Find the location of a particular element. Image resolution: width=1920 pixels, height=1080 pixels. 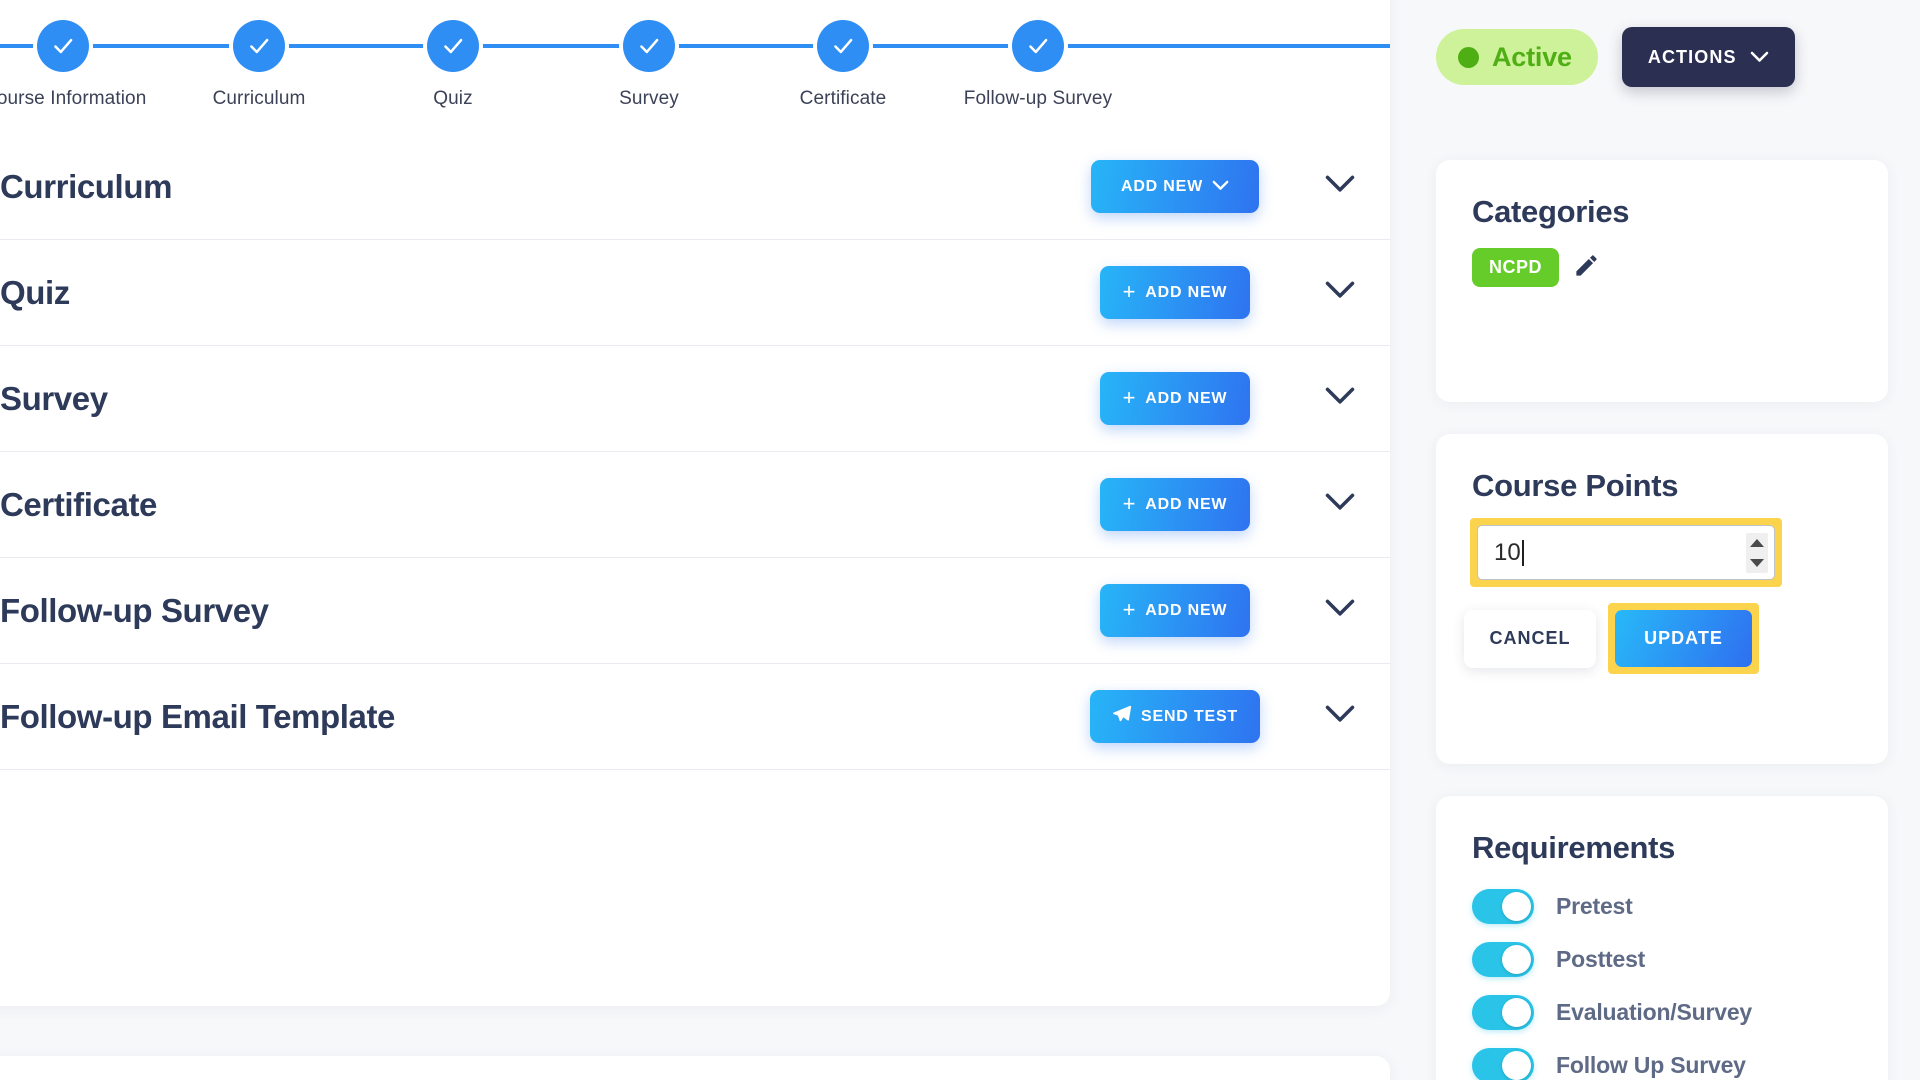

accordion-row: Curriculum ADD NEW is located at coordinates (695, 187).